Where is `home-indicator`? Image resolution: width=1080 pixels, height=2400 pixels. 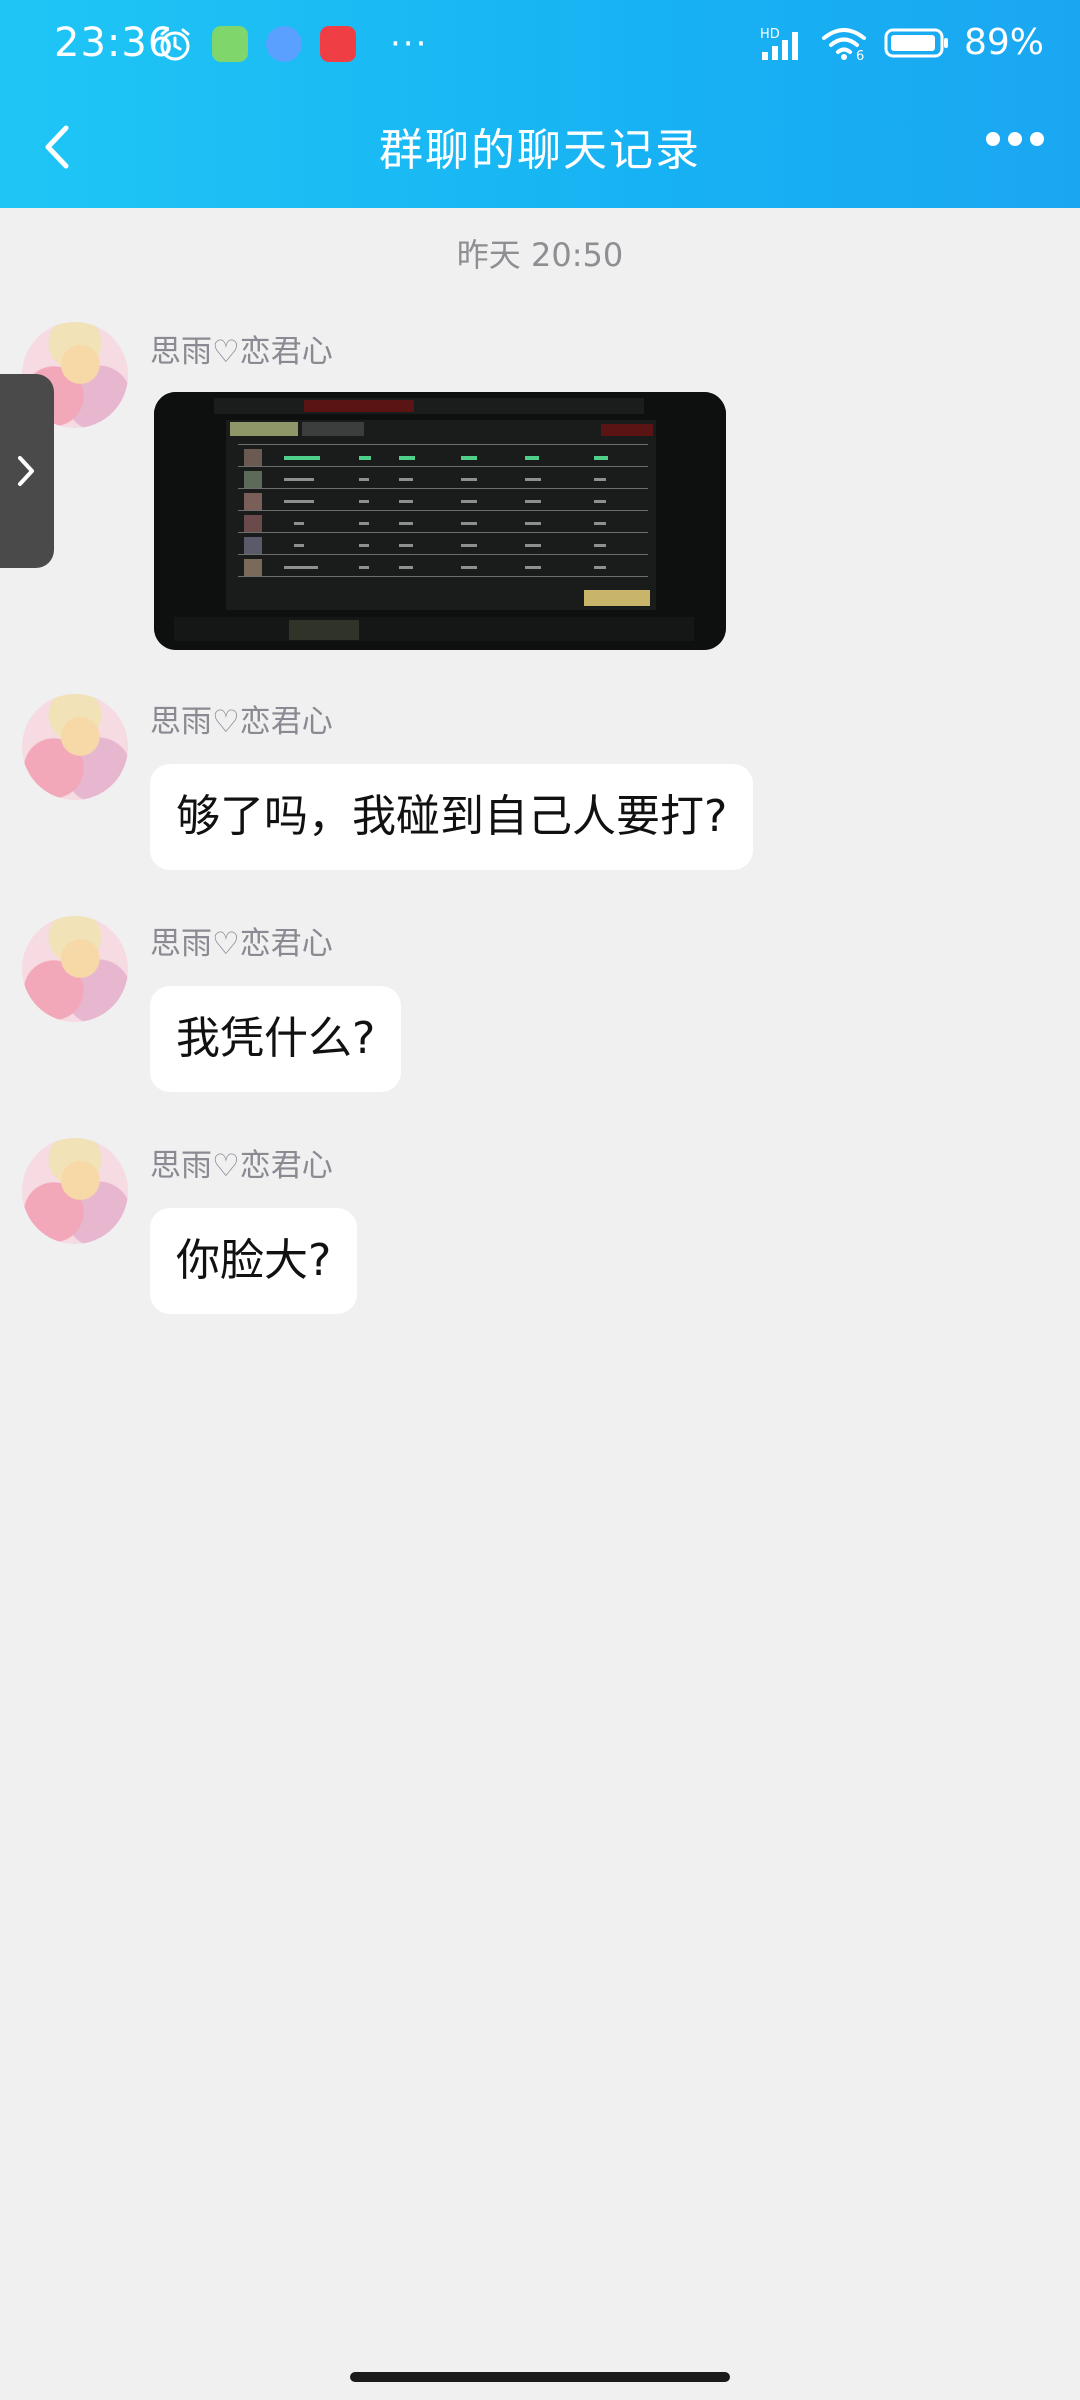 home-indicator is located at coordinates (540, 2377).